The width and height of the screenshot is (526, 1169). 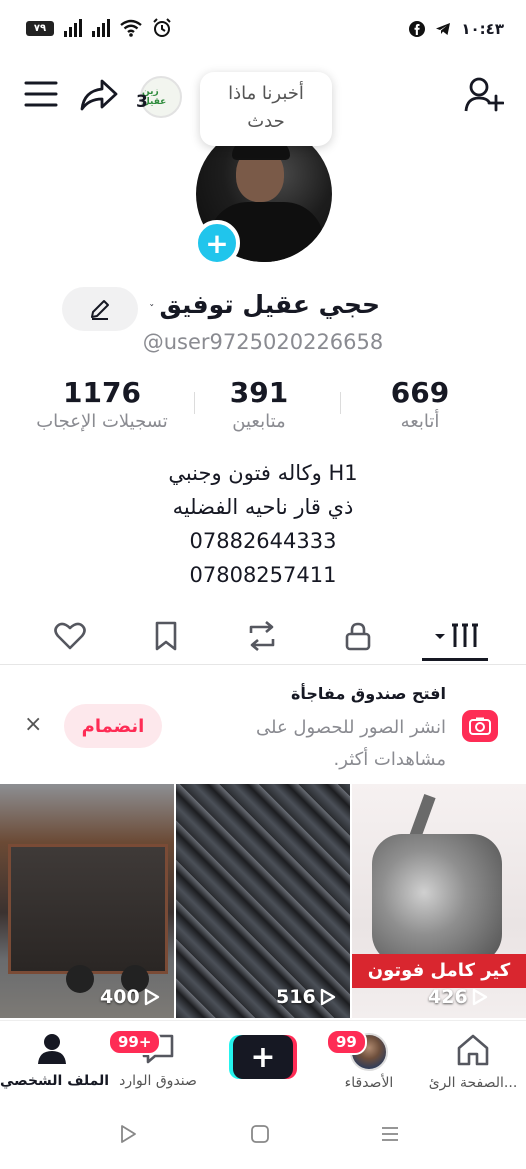 What do you see at coordinates (263, 342) in the screenshot?
I see `username: @user9725020226658` at bounding box center [263, 342].